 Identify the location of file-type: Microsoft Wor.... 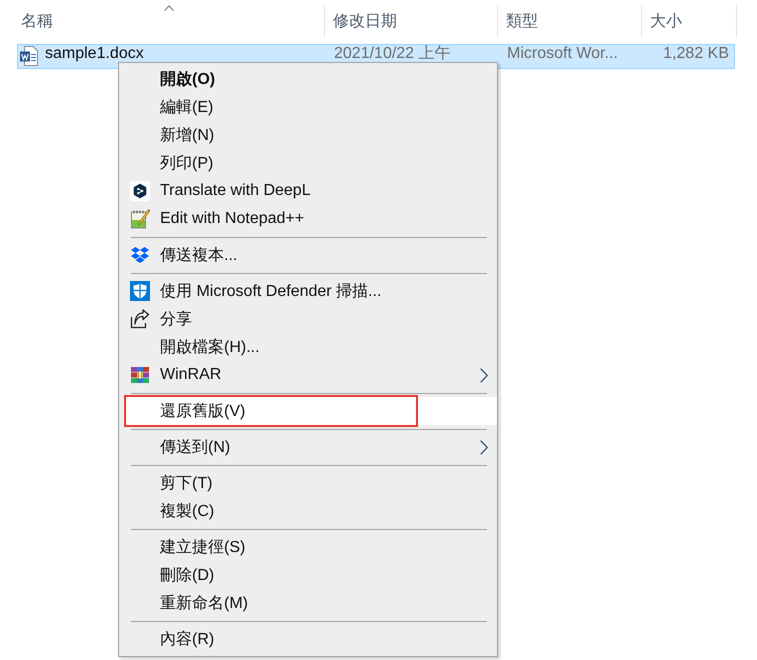
(562, 53).